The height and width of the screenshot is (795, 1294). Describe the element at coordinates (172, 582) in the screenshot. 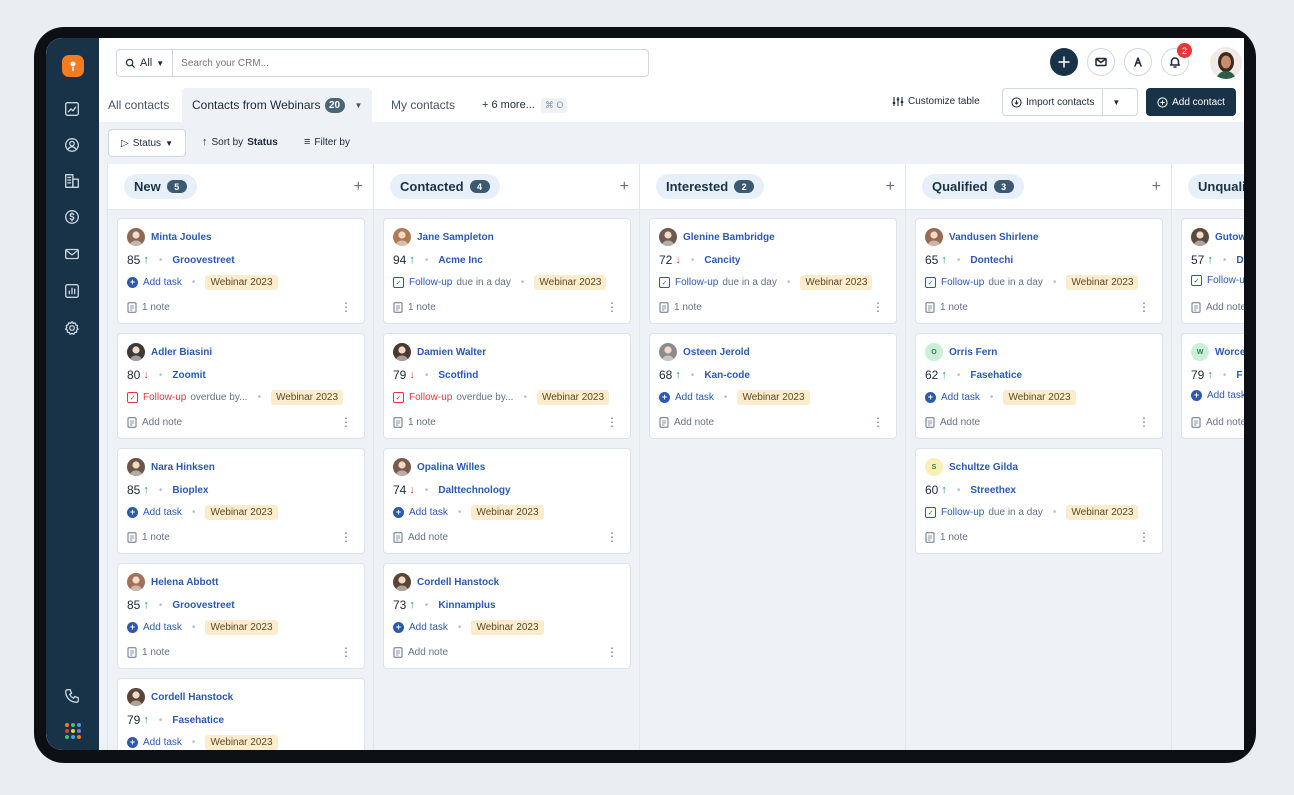

I see `contact-name-link: Helena Abbott` at that location.